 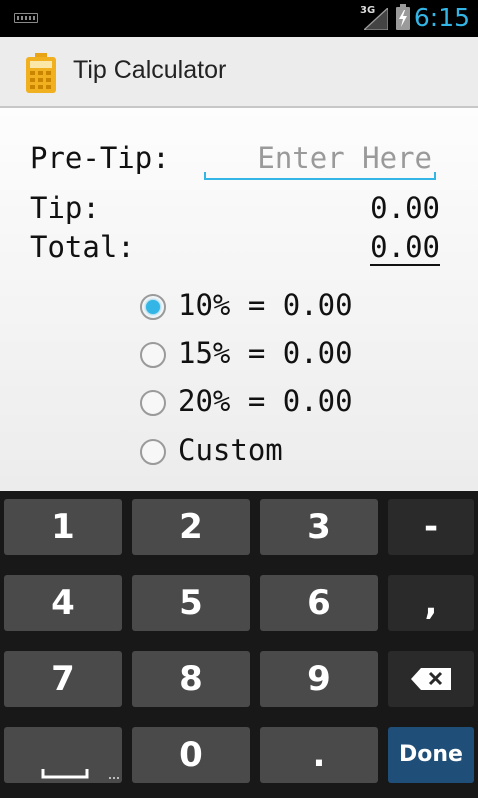 I want to click on key-9: 9, so click(x=319, y=679).